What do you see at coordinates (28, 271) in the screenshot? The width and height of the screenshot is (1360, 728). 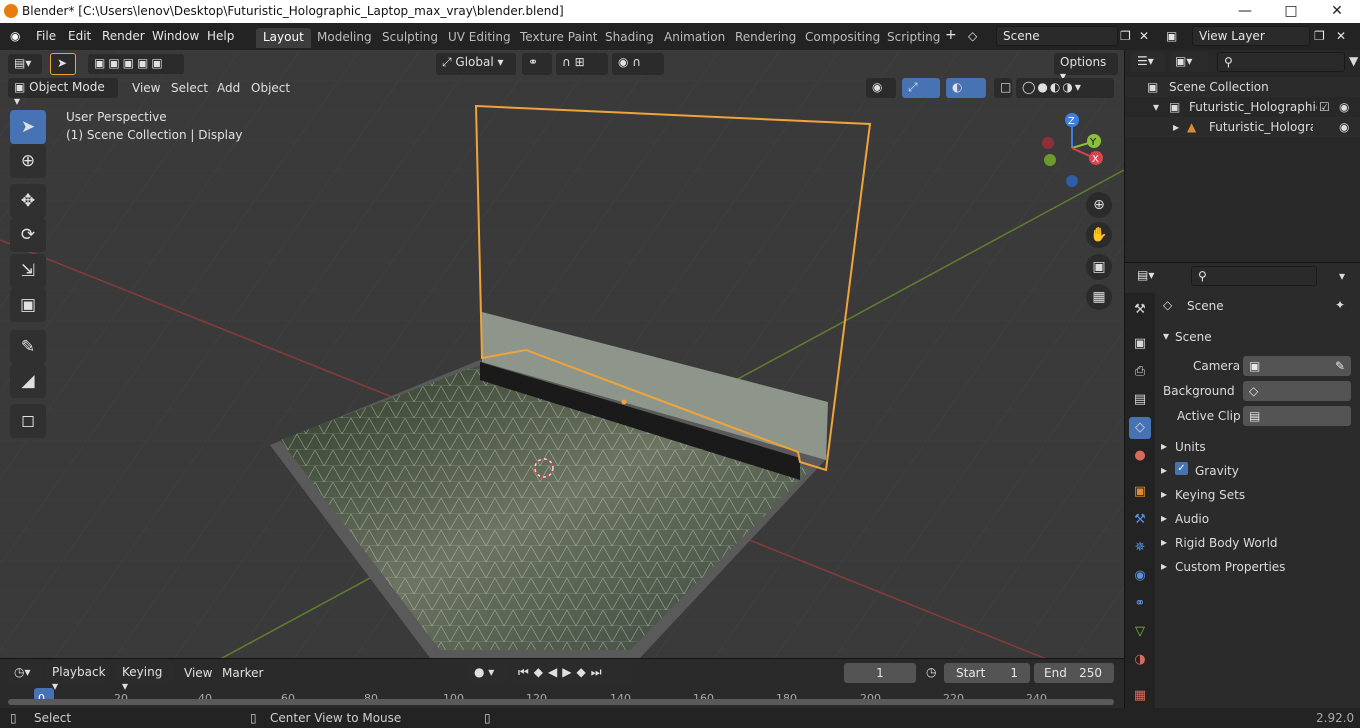 I see `tool-scale: ⇲` at bounding box center [28, 271].